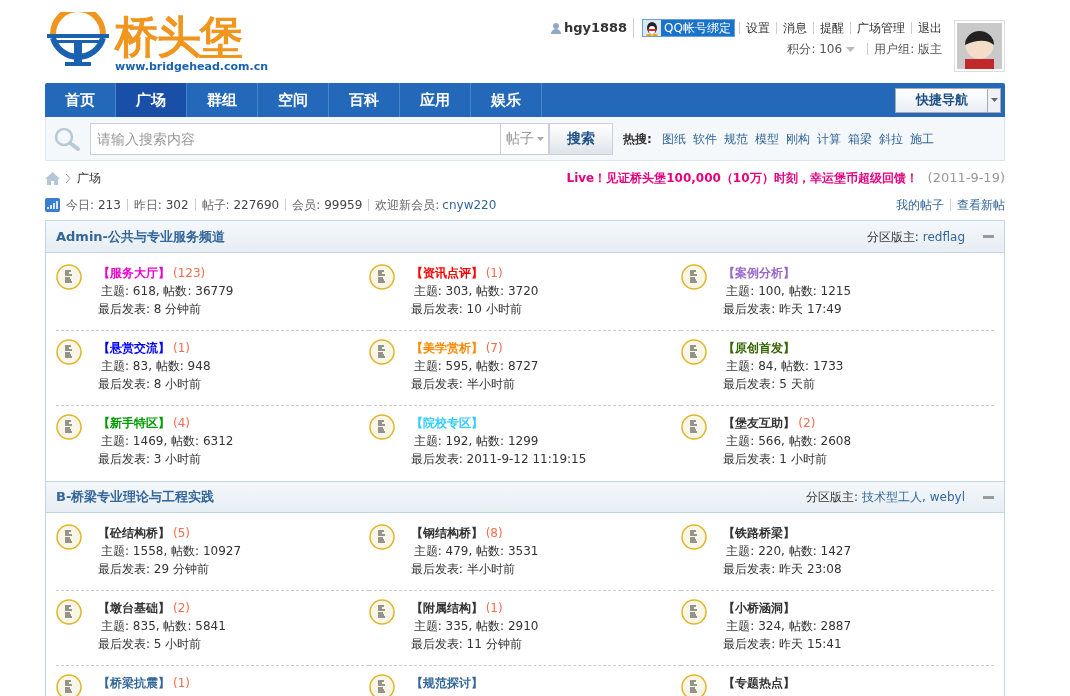  I want to click on stat-text: 今日: 213, so click(94, 205).